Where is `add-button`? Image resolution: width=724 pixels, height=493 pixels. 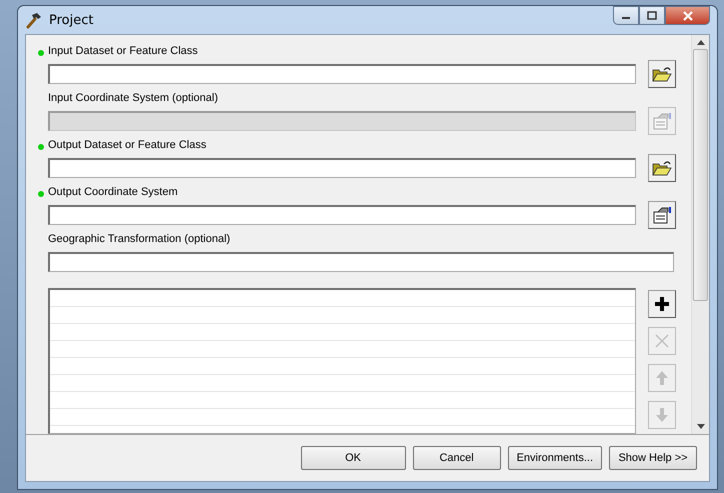
add-button is located at coordinates (662, 304).